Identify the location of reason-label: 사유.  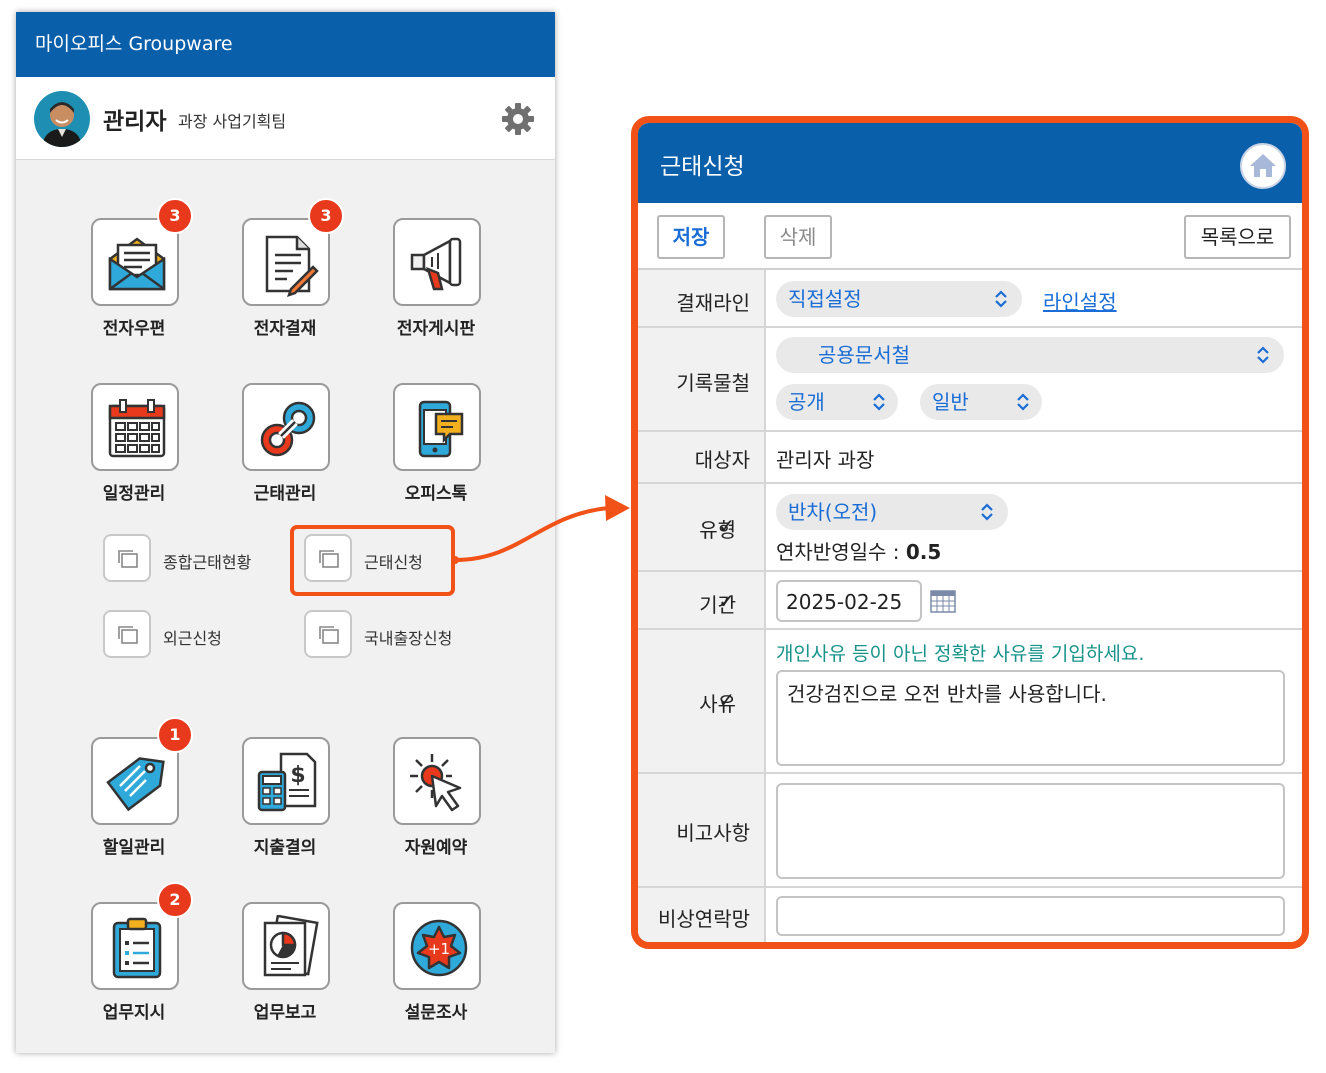
(717, 704).